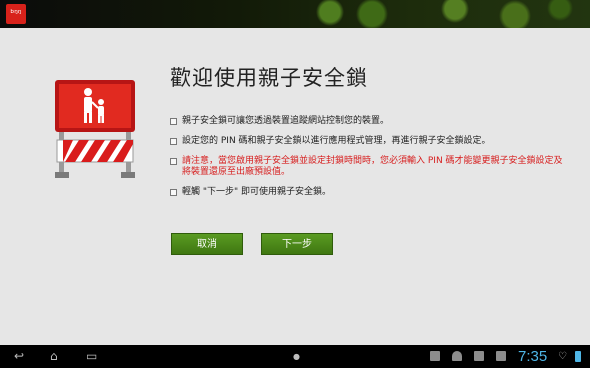 This screenshot has height=368, width=590. What do you see at coordinates (19, 356) in the screenshot?
I see `back-icon: ↩` at bounding box center [19, 356].